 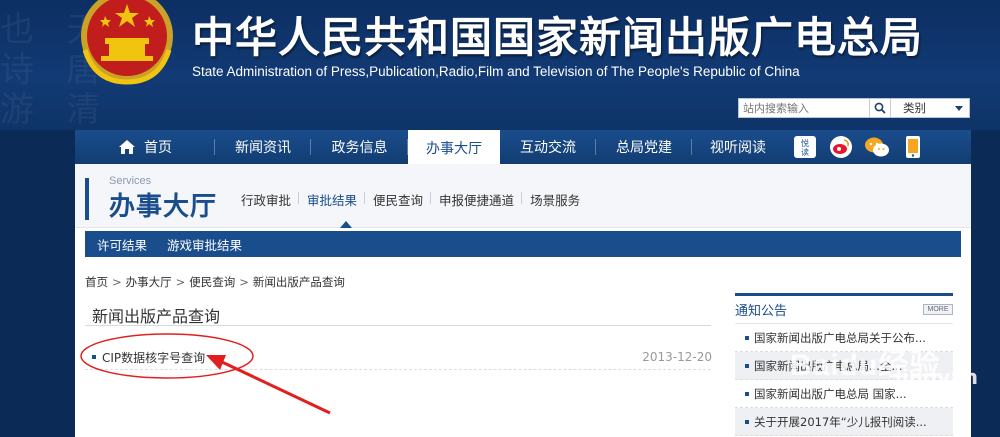 I want to click on nav-item-label: 互动交流, so click(x=548, y=148).